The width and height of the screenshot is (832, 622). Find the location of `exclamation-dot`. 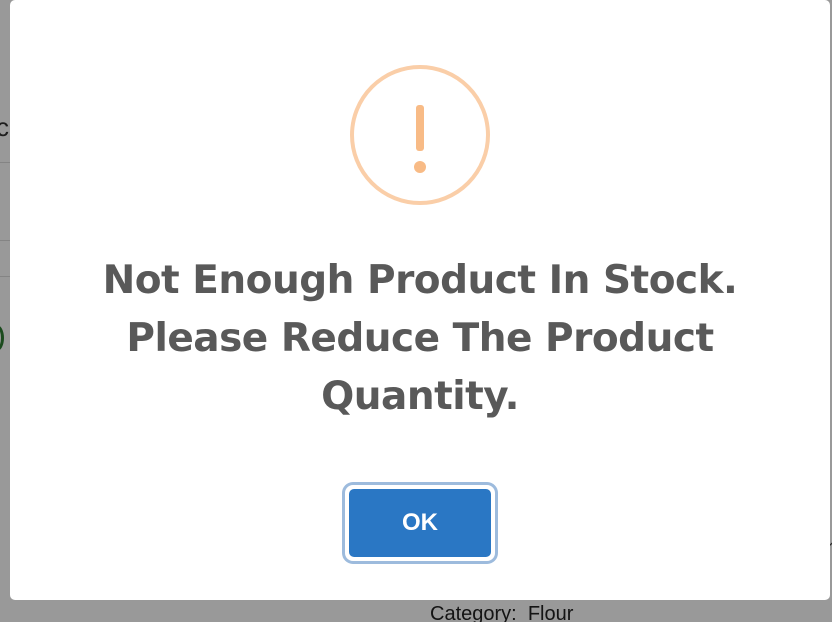

exclamation-dot is located at coordinates (420, 167).